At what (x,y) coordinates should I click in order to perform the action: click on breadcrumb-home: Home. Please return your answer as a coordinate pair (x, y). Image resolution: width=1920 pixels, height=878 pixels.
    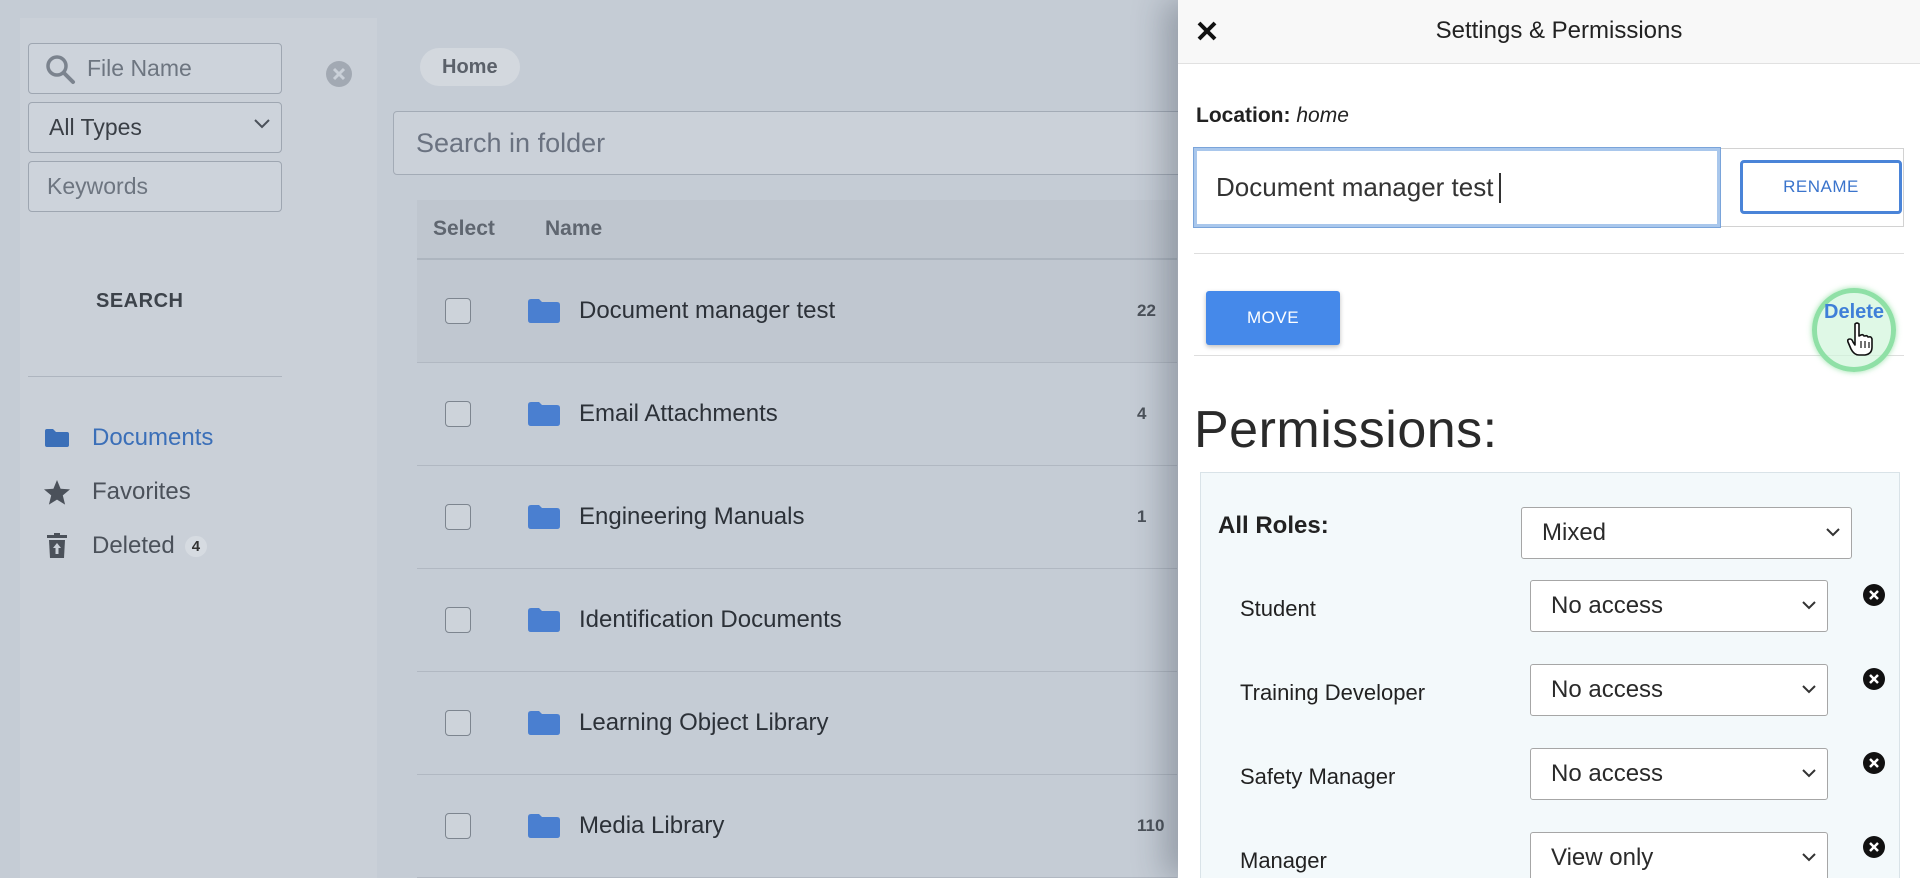
    Looking at the image, I should click on (470, 67).